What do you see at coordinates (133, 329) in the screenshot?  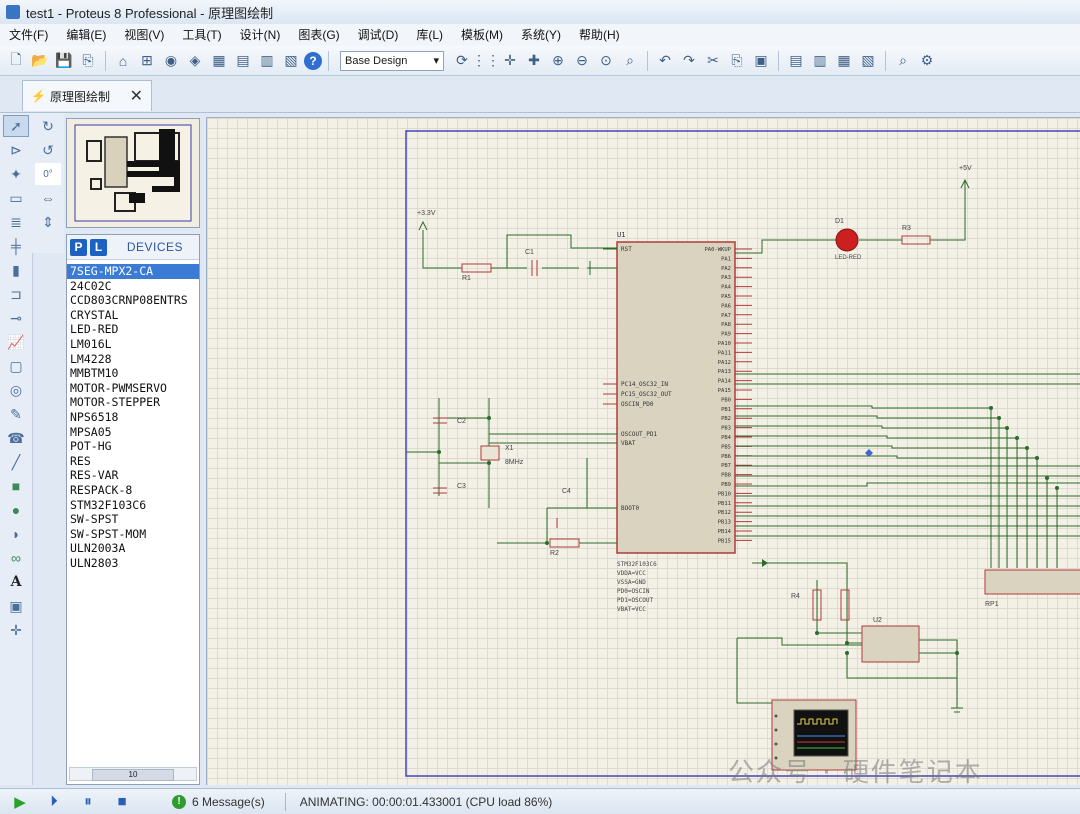 I see `device-list-item: LED-RED` at bounding box center [133, 329].